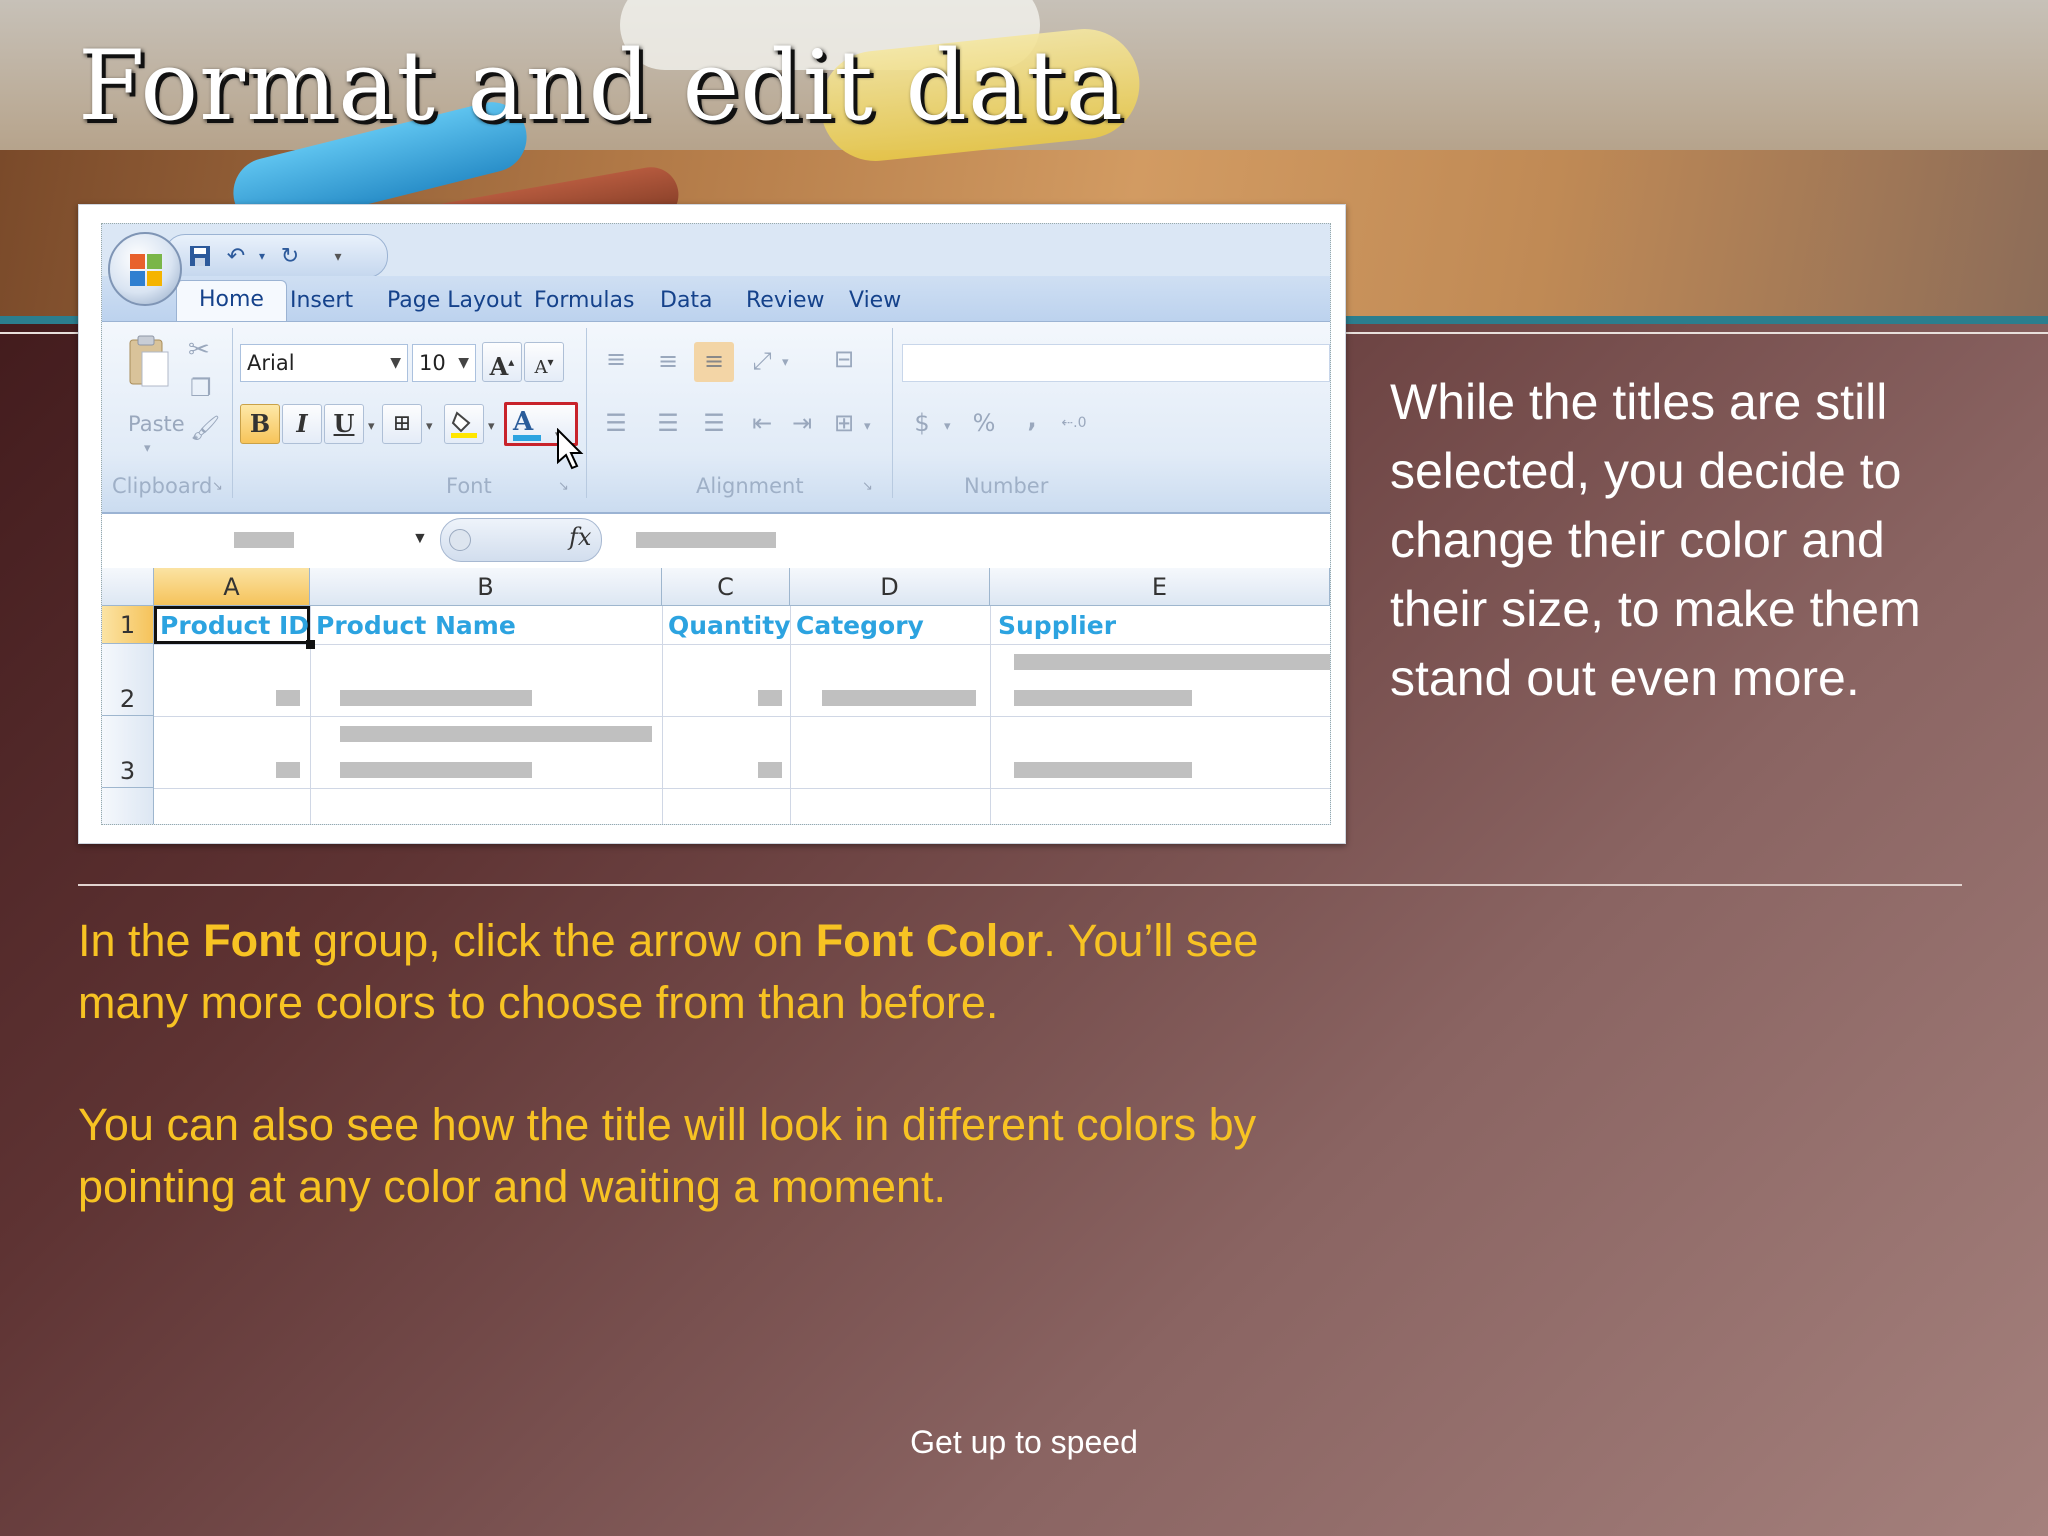  What do you see at coordinates (217, 486) in the screenshot?
I see `clipboard-launcher-icon: ↘` at bounding box center [217, 486].